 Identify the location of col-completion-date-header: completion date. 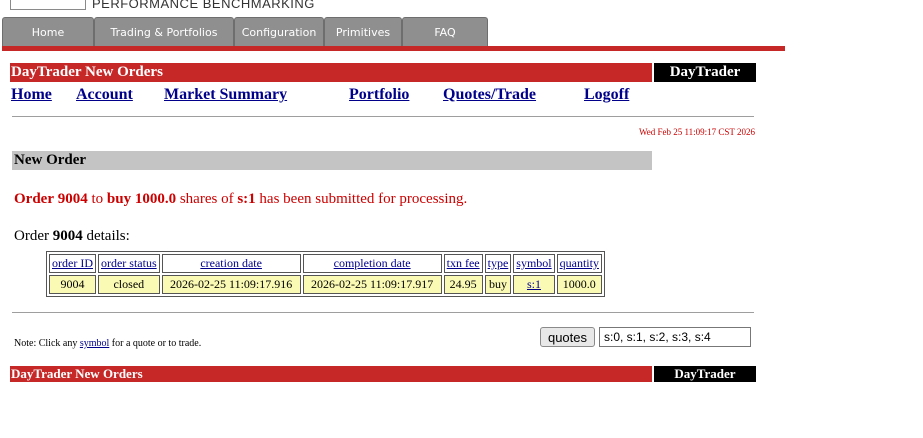
(372, 263).